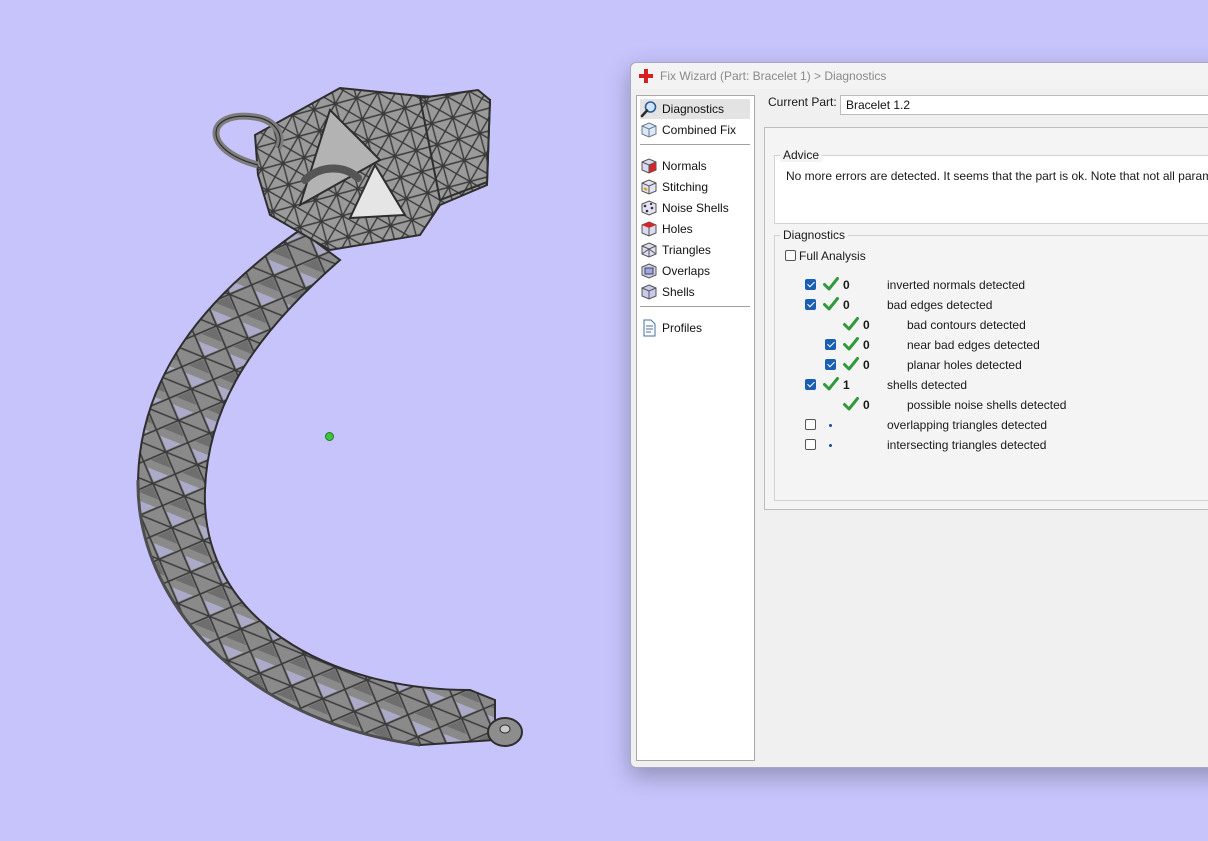 This screenshot has height=841, width=1208. Describe the element at coordinates (987, 405) in the screenshot. I see `diagnostic-label: possible noise shells detected` at that location.